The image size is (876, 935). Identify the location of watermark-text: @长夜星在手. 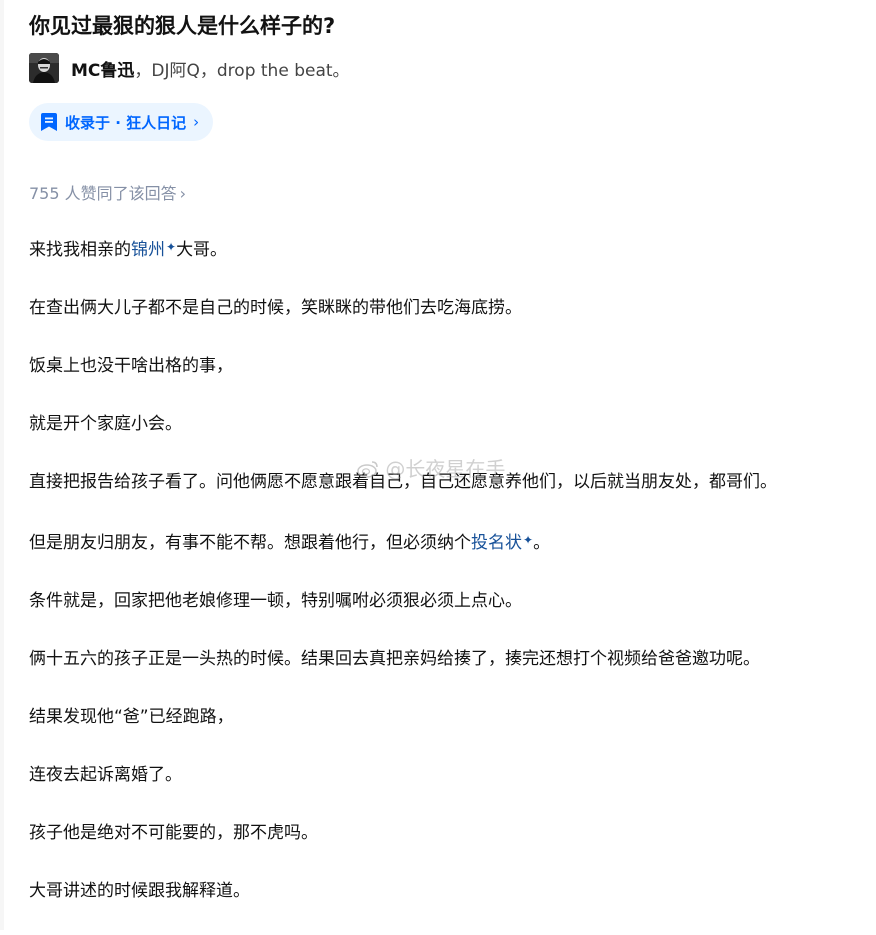
(445, 469).